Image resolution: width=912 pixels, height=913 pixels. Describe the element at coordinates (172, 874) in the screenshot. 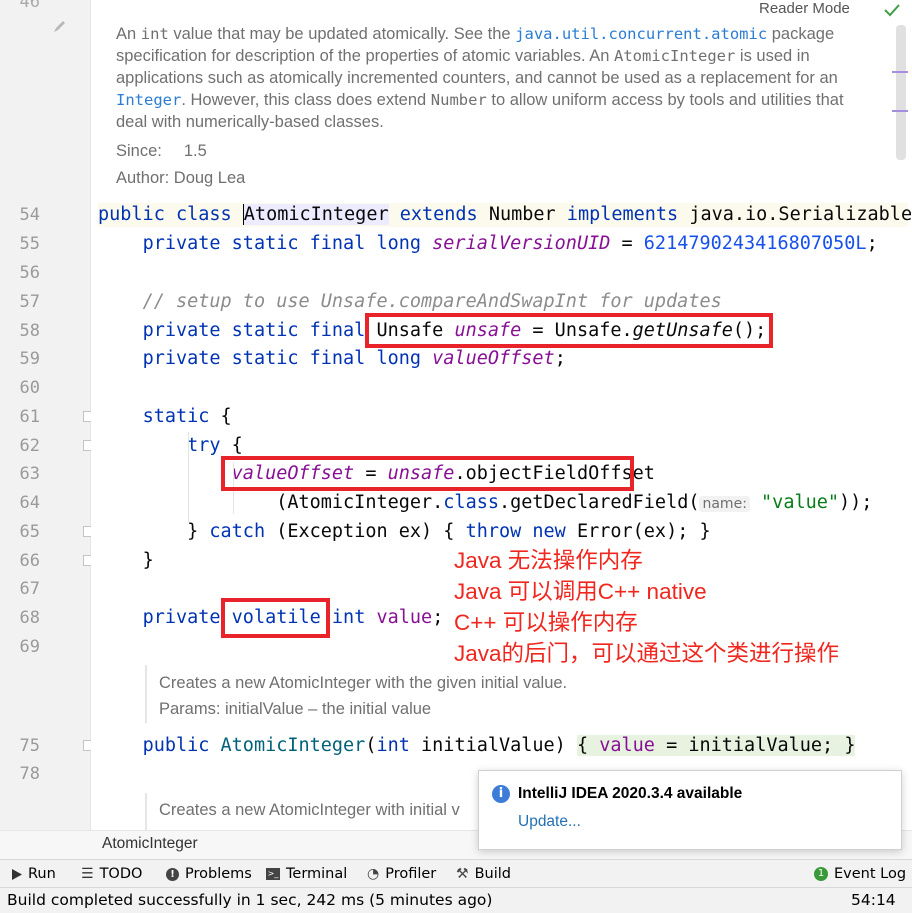

I see `problems-icon: !` at that location.